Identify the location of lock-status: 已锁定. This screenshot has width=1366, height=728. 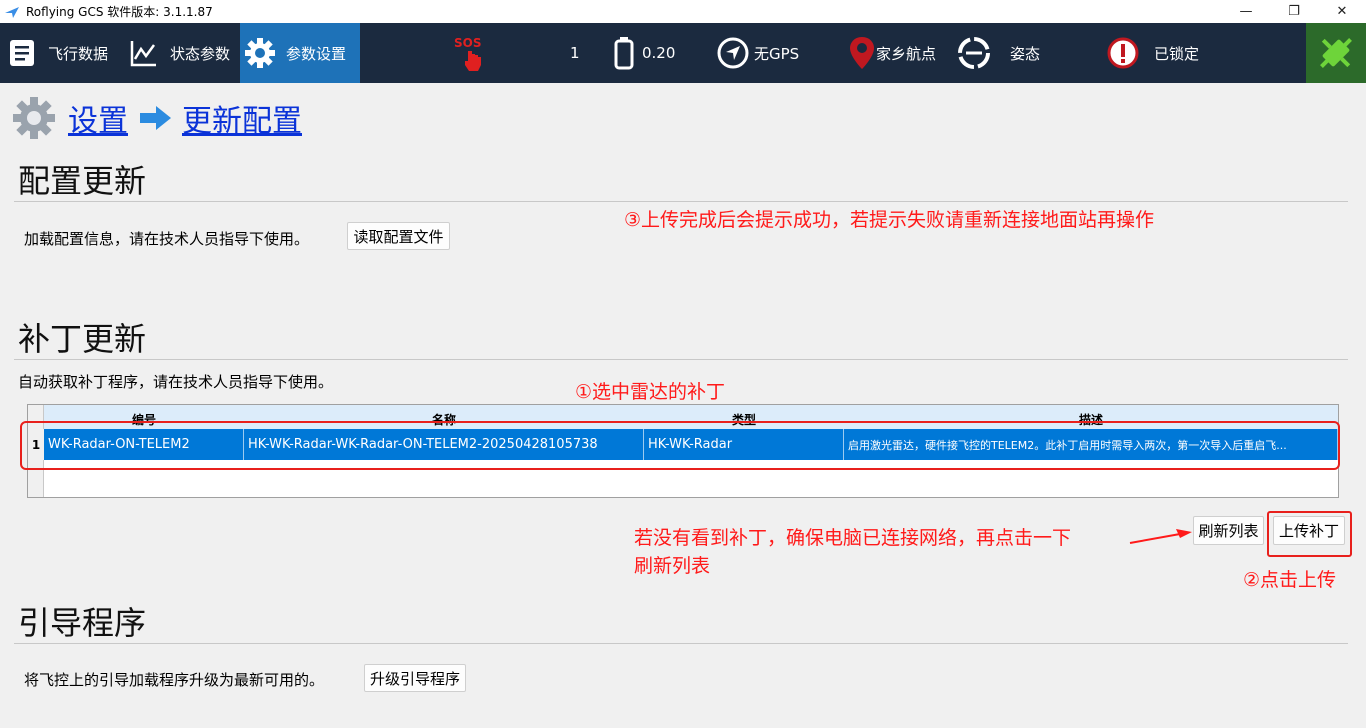
(1152, 53).